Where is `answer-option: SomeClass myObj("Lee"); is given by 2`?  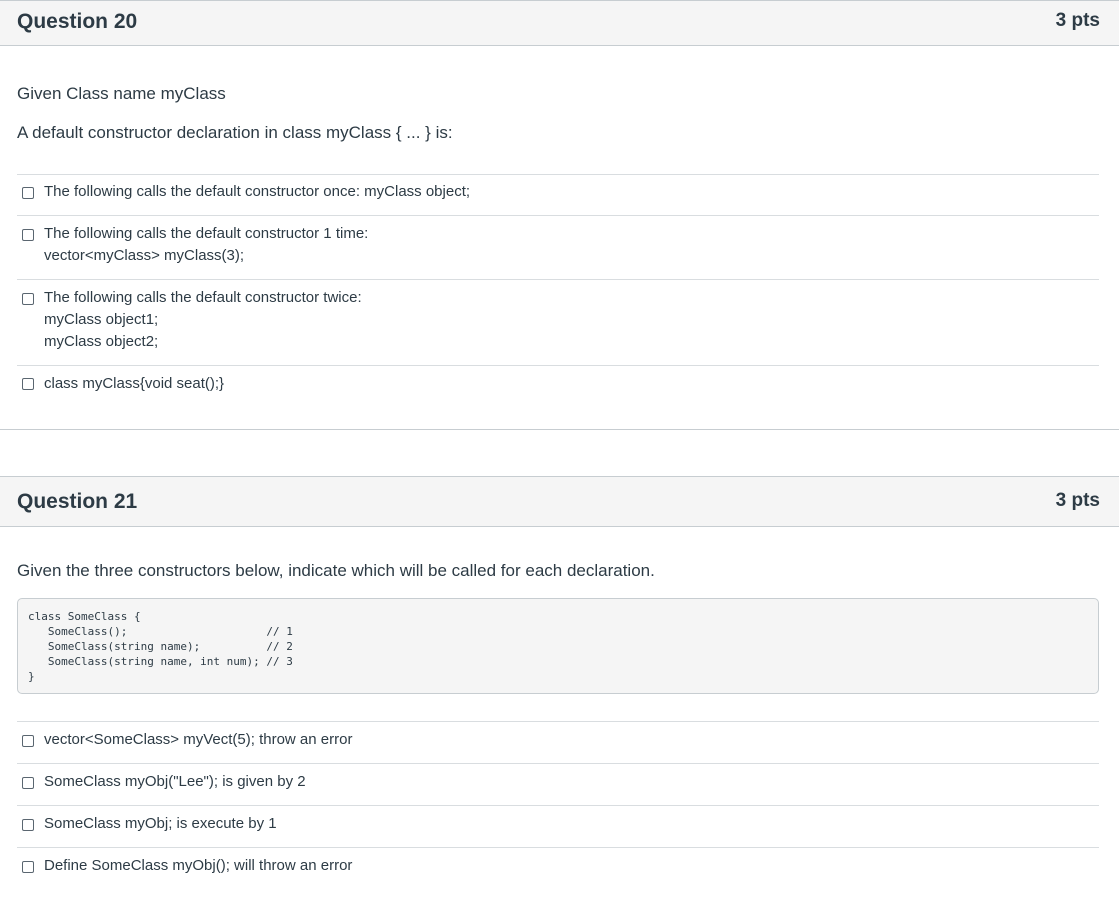 answer-option: SomeClass myObj("Lee"); is given by 2 is located at coordinates (558, 784).